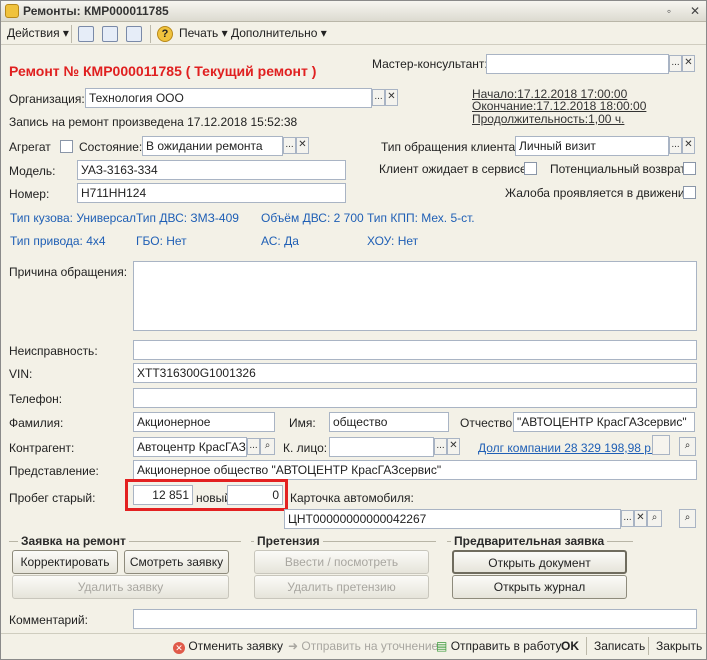 This screenshot has height=660, width=707. What do you see at coordinates (421, 218) in the screenshot?
I see `spec-gearbox: Тип КПП: Мех. 5-ст.` at bounding box center [421, 218].